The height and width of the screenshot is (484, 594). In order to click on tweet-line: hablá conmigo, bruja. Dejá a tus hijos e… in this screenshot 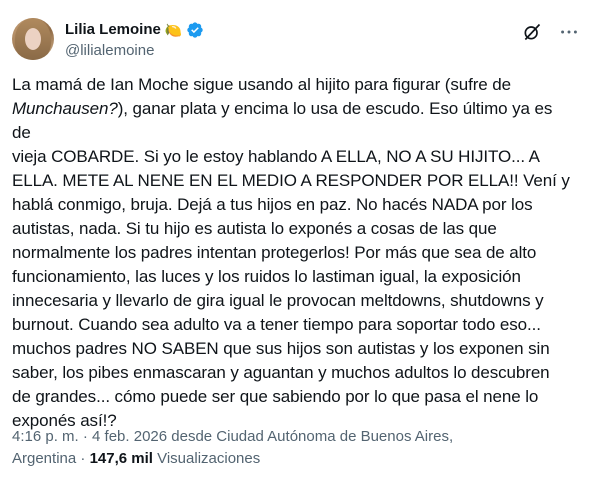, I will do `click(272, 204)`.